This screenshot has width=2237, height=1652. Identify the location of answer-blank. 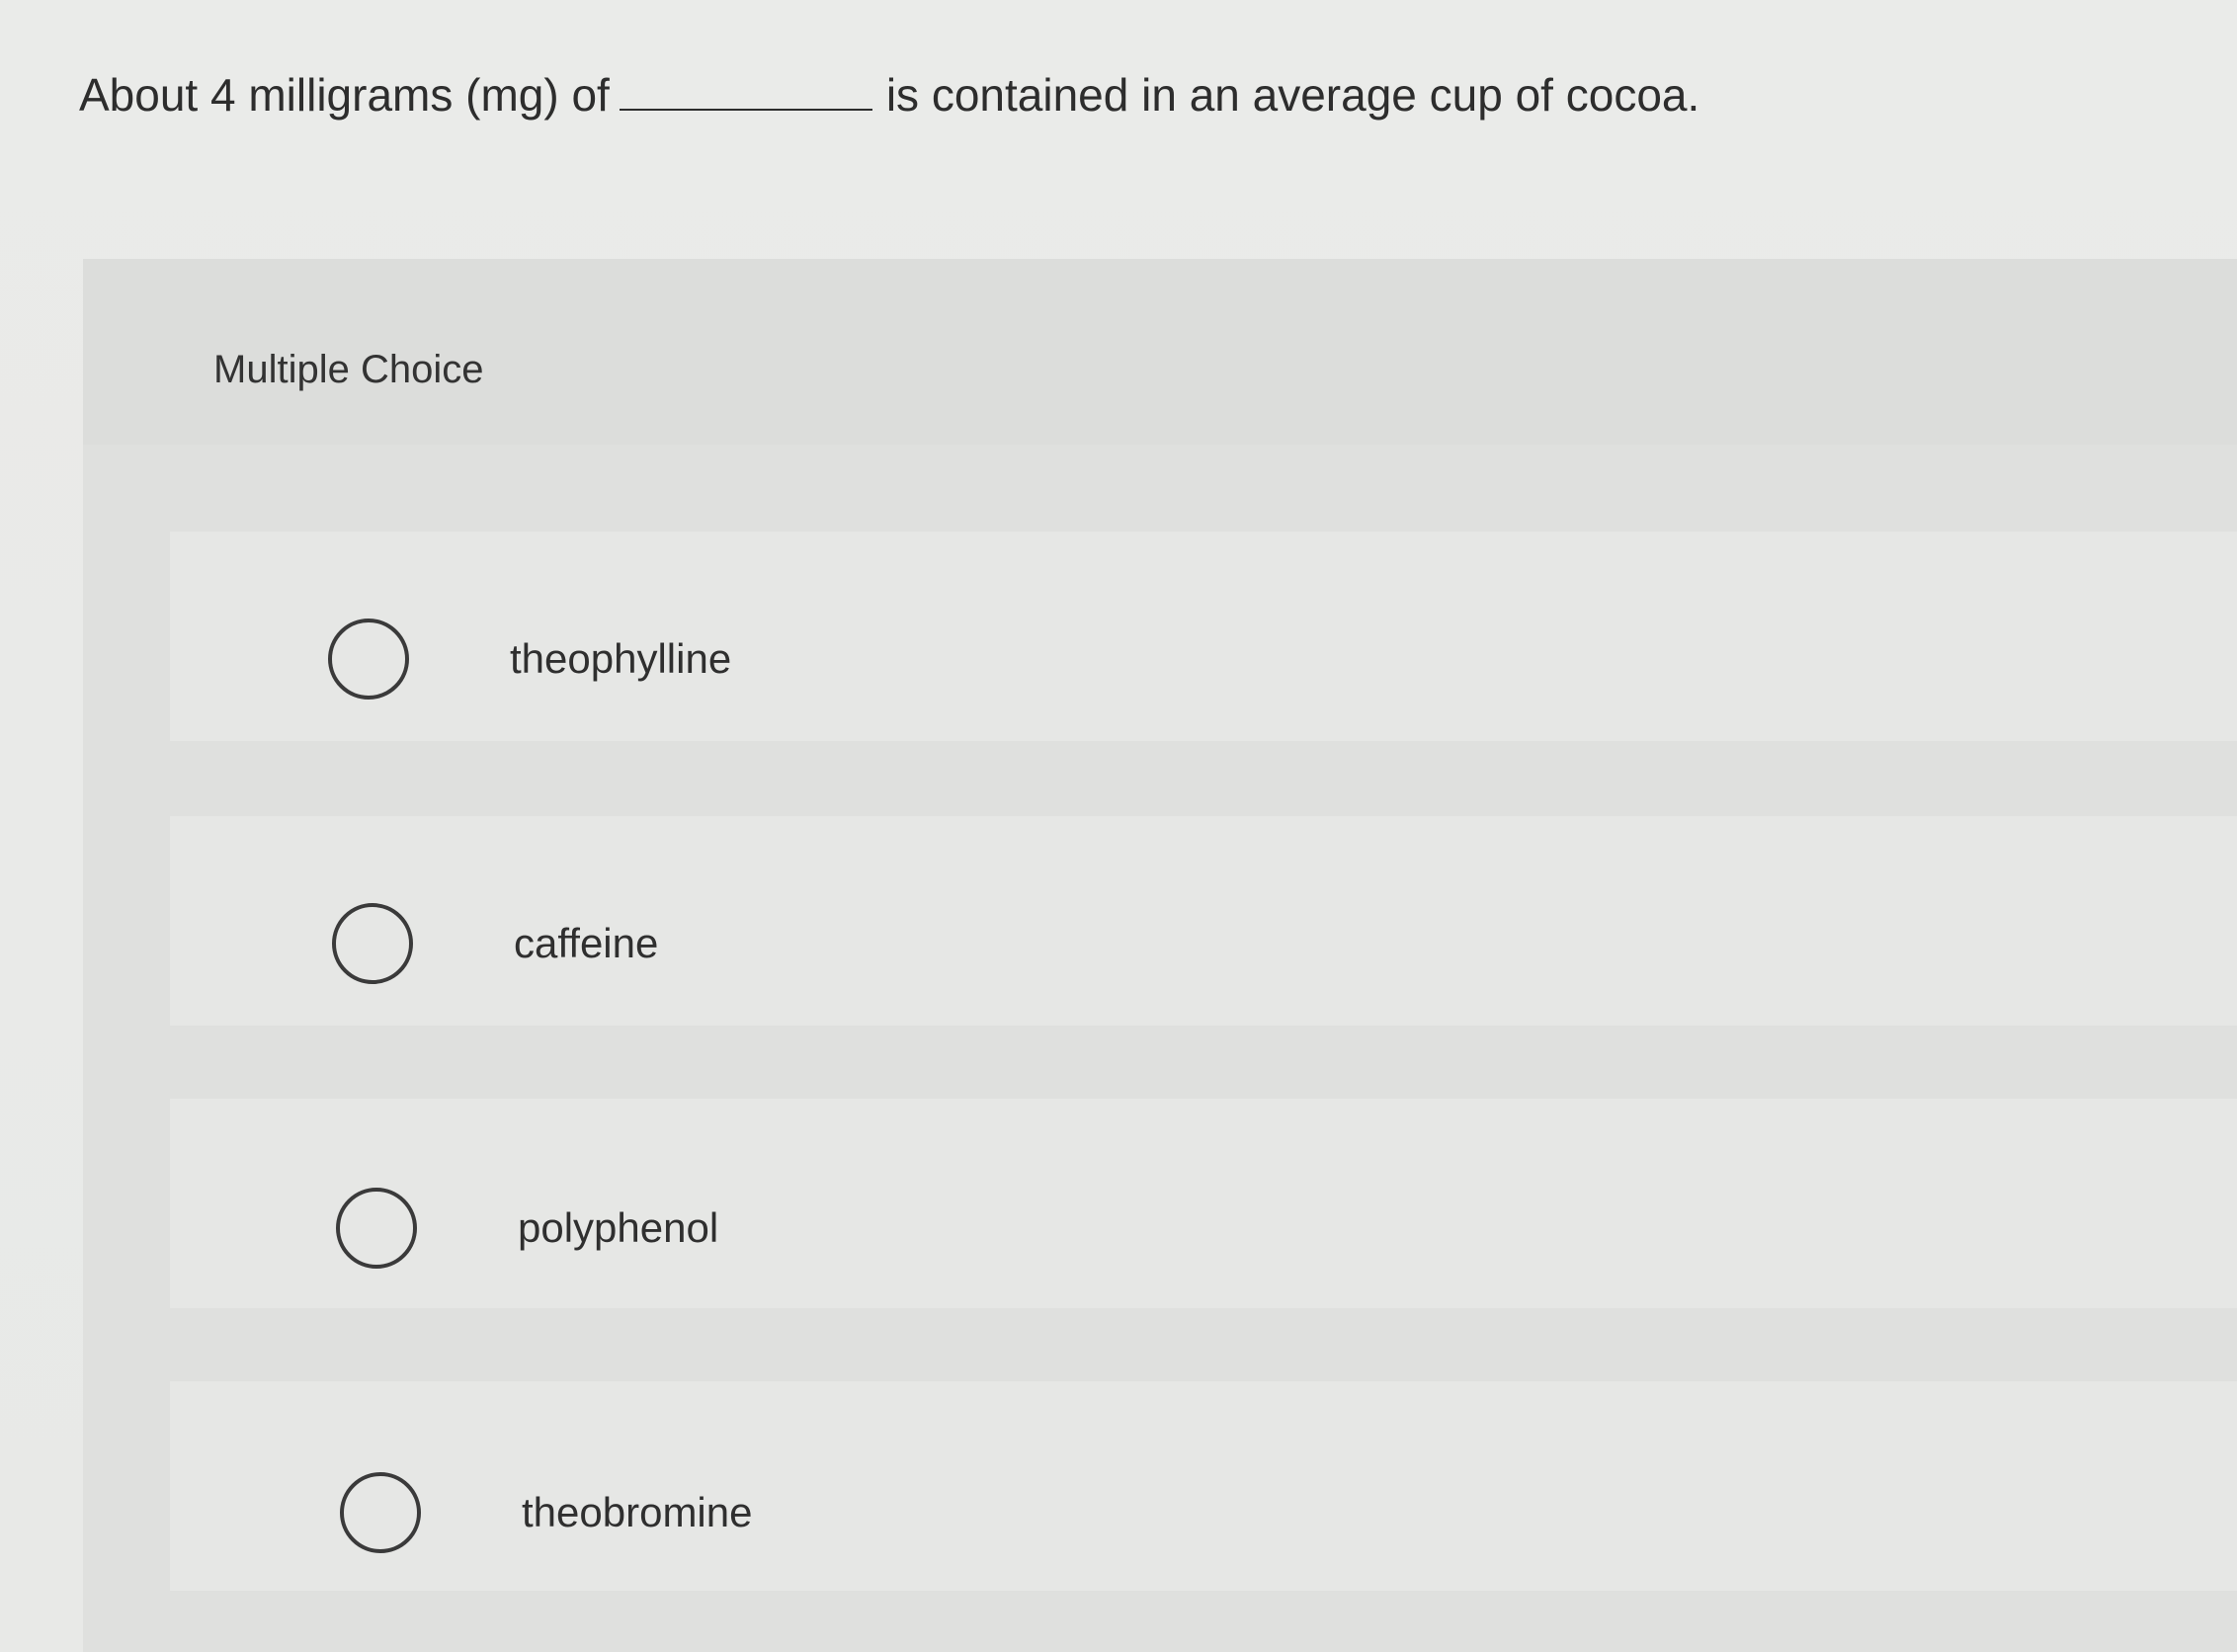
(745, 110).